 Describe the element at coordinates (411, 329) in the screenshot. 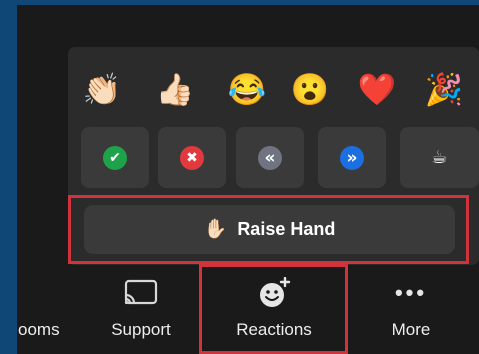

I see `toolbar-more-label: More` at that location.